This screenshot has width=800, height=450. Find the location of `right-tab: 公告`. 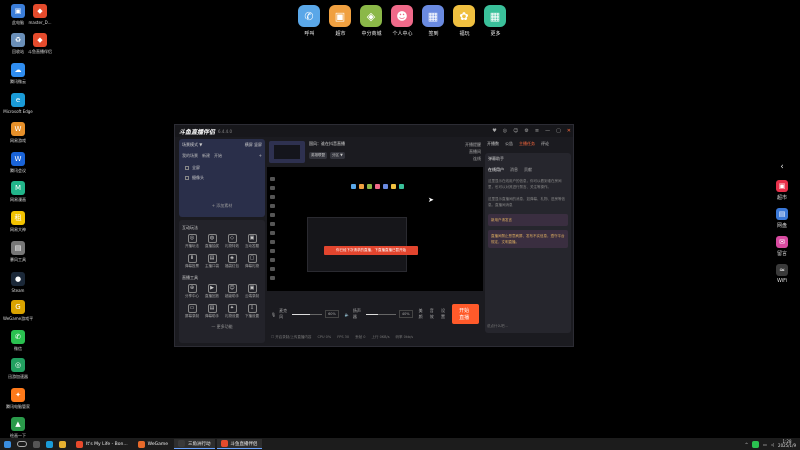

right-tab: 公告 is located at coordinates (509, 144).